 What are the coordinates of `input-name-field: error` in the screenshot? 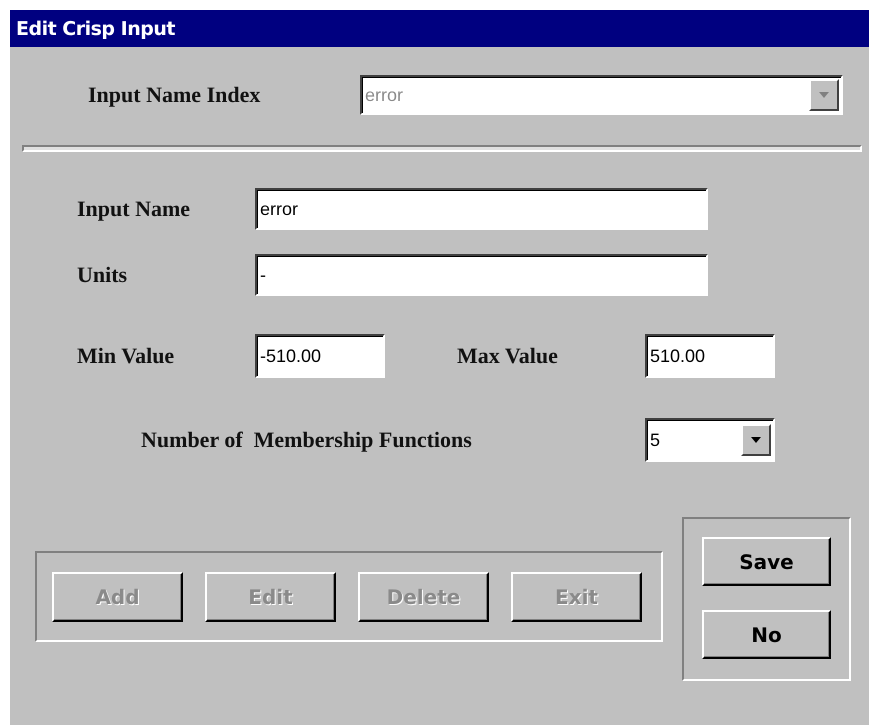 It's located at (481, 209).